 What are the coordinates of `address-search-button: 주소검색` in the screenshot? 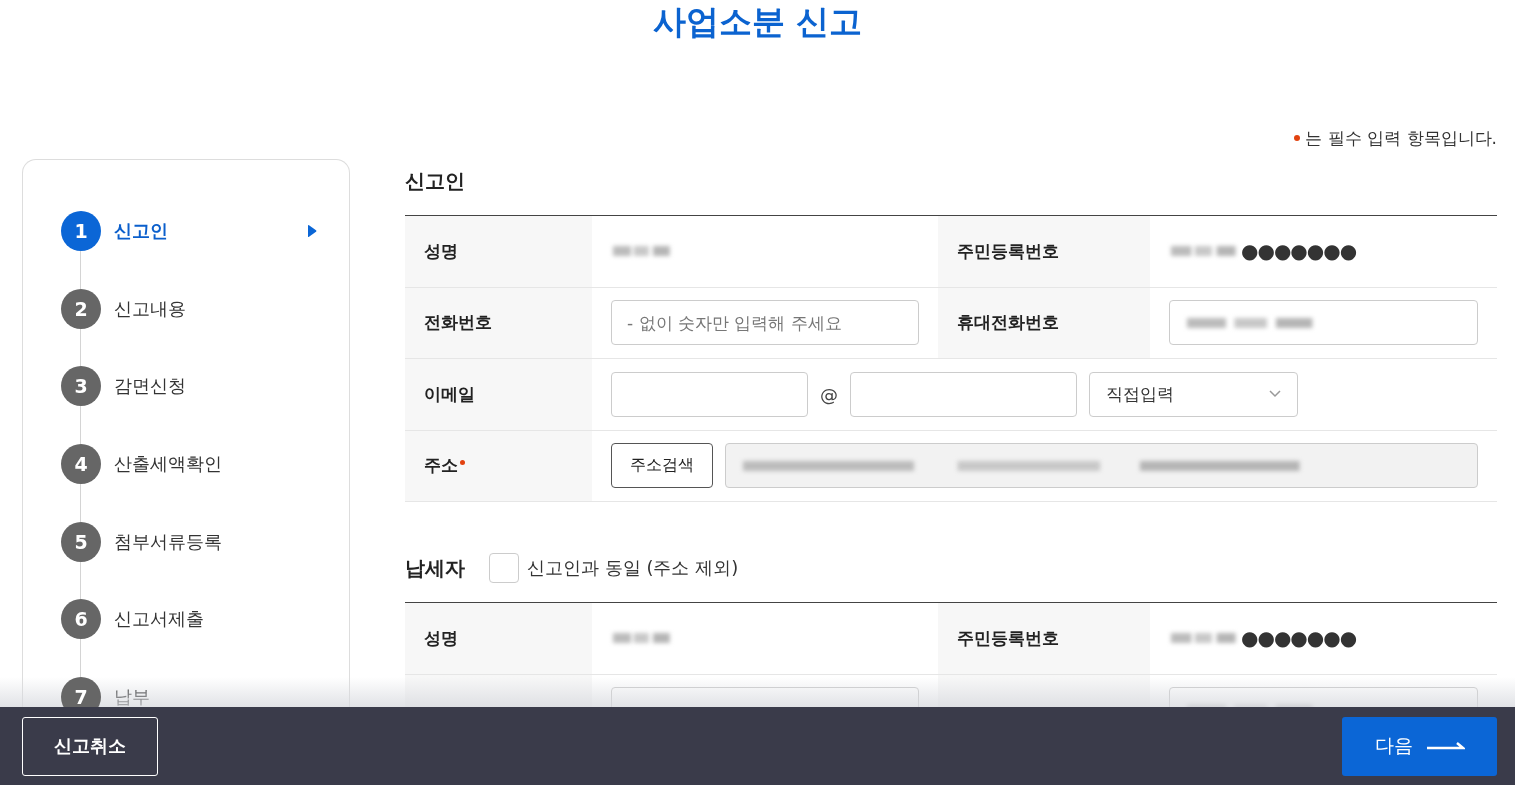 It's located at (662, 466).